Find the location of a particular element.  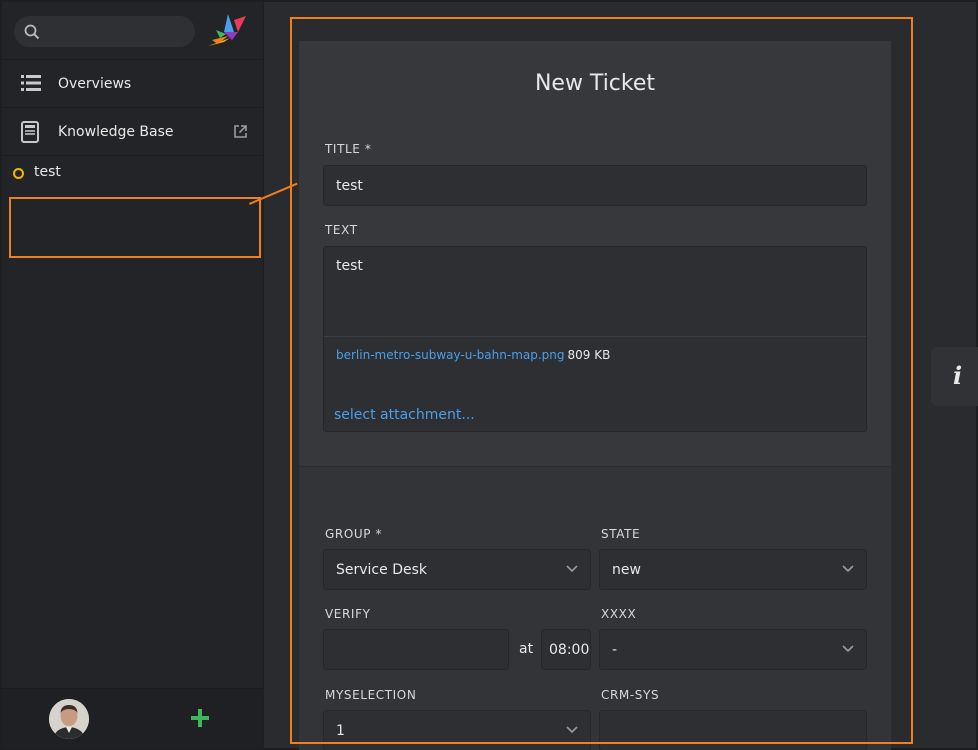

highlight-box is located at coordinates (135, 227).